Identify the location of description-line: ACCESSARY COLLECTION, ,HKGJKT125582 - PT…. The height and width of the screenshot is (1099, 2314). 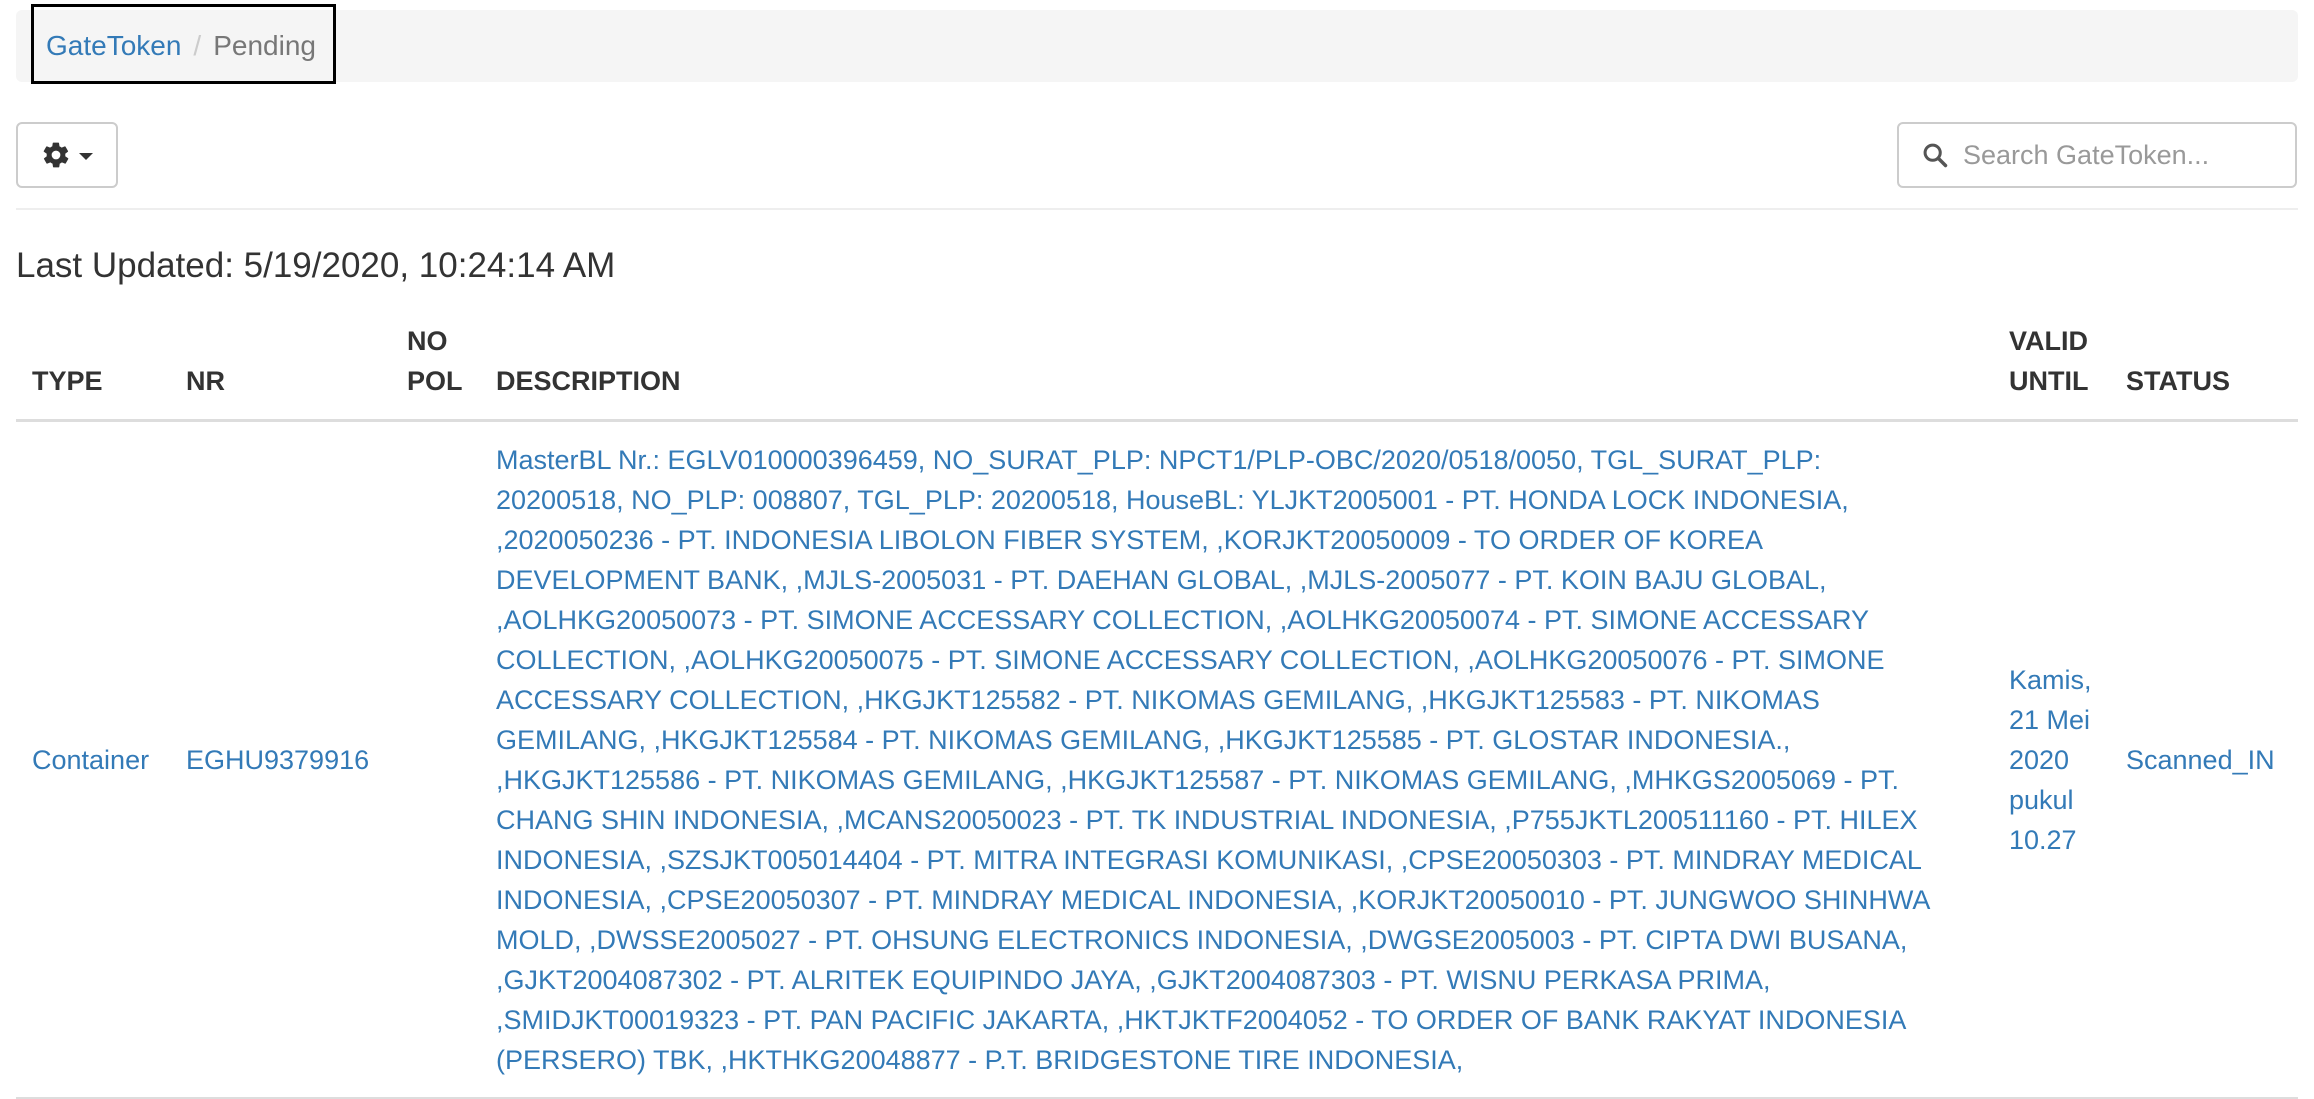
(1158, 700).